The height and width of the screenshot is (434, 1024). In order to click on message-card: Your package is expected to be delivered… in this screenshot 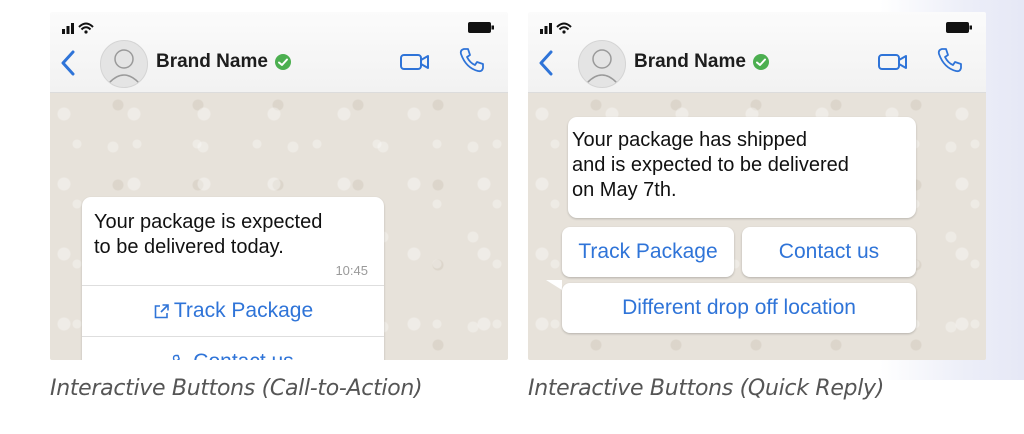, I will do `click(233, 278)`.